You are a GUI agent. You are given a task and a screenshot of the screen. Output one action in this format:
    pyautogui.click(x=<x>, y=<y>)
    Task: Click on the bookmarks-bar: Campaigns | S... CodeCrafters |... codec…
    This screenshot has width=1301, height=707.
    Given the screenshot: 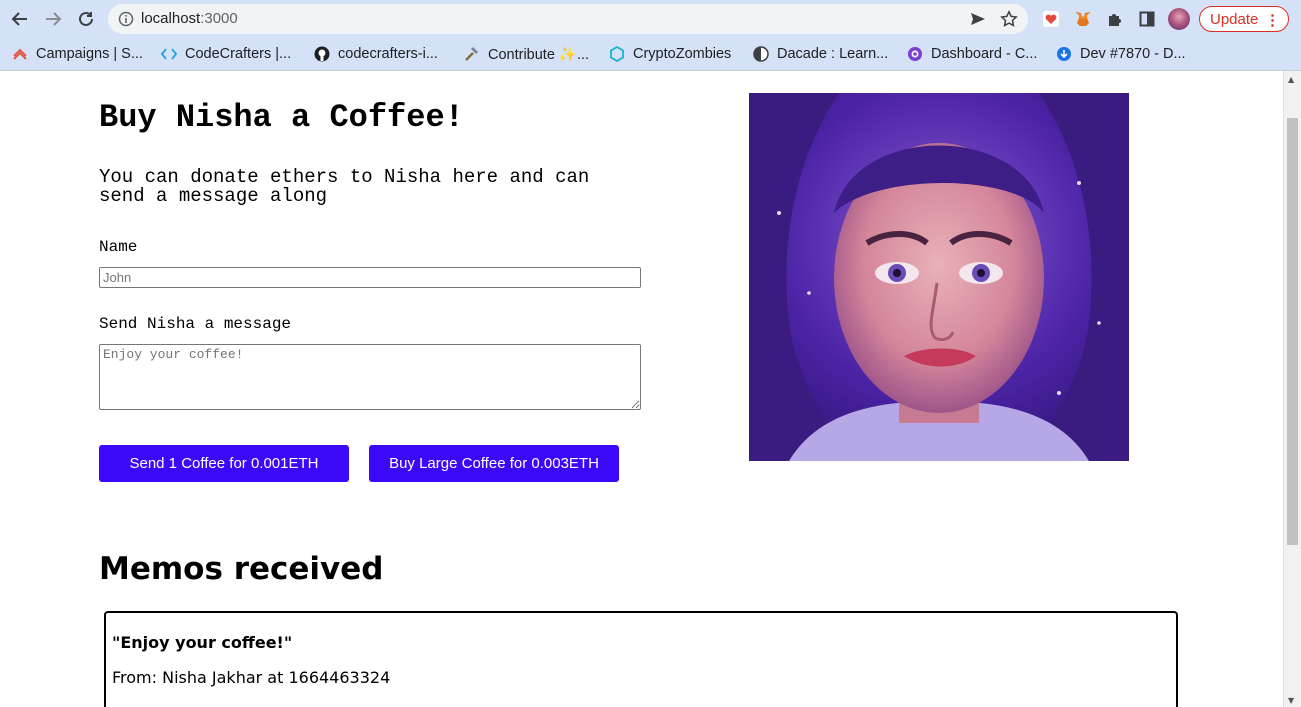 What is the action you would take?
    pyautogui.click(x=650, y=69)
    